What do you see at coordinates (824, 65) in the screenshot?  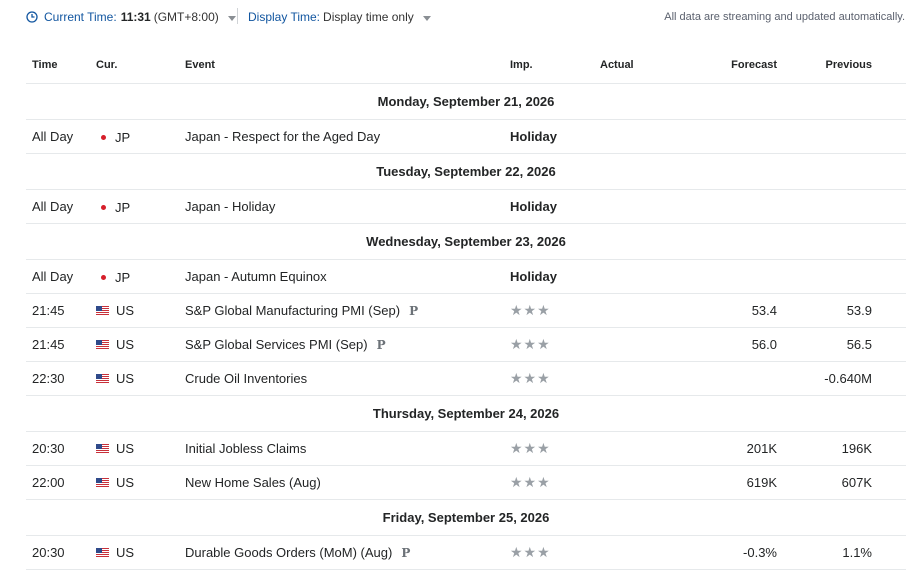 I see `column-header-previous: Previous` at bounding box center [824, 65].